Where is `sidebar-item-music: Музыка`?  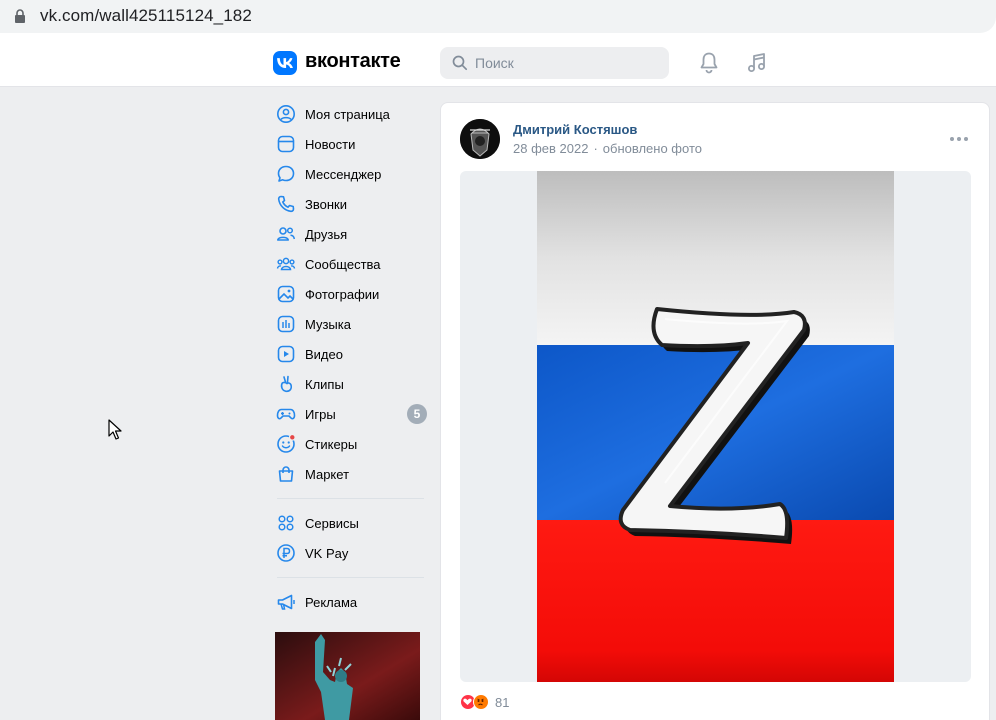
sidebar-item-music: Музыка is located at coordinates (352, 324).